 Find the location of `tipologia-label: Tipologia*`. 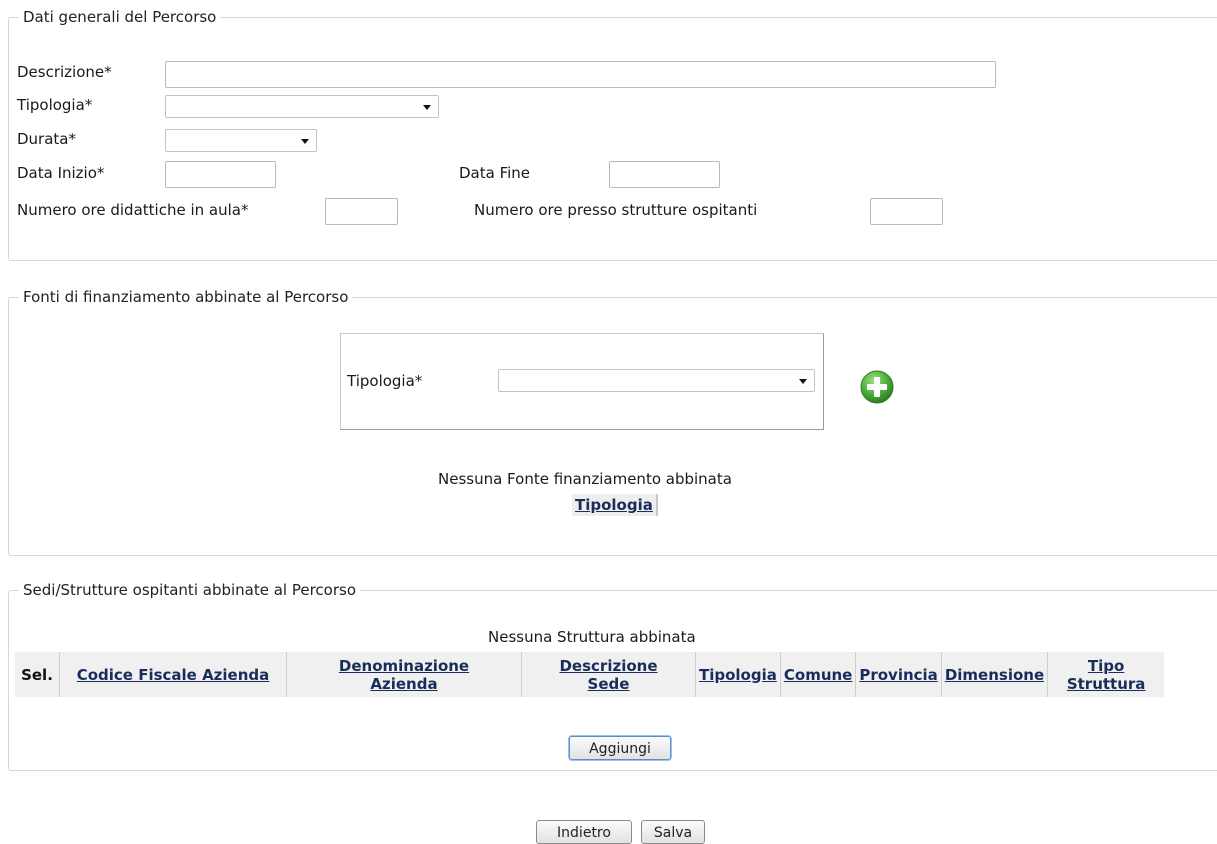

tipologia-label: Tipologia* is located at coordinates (55, 105).